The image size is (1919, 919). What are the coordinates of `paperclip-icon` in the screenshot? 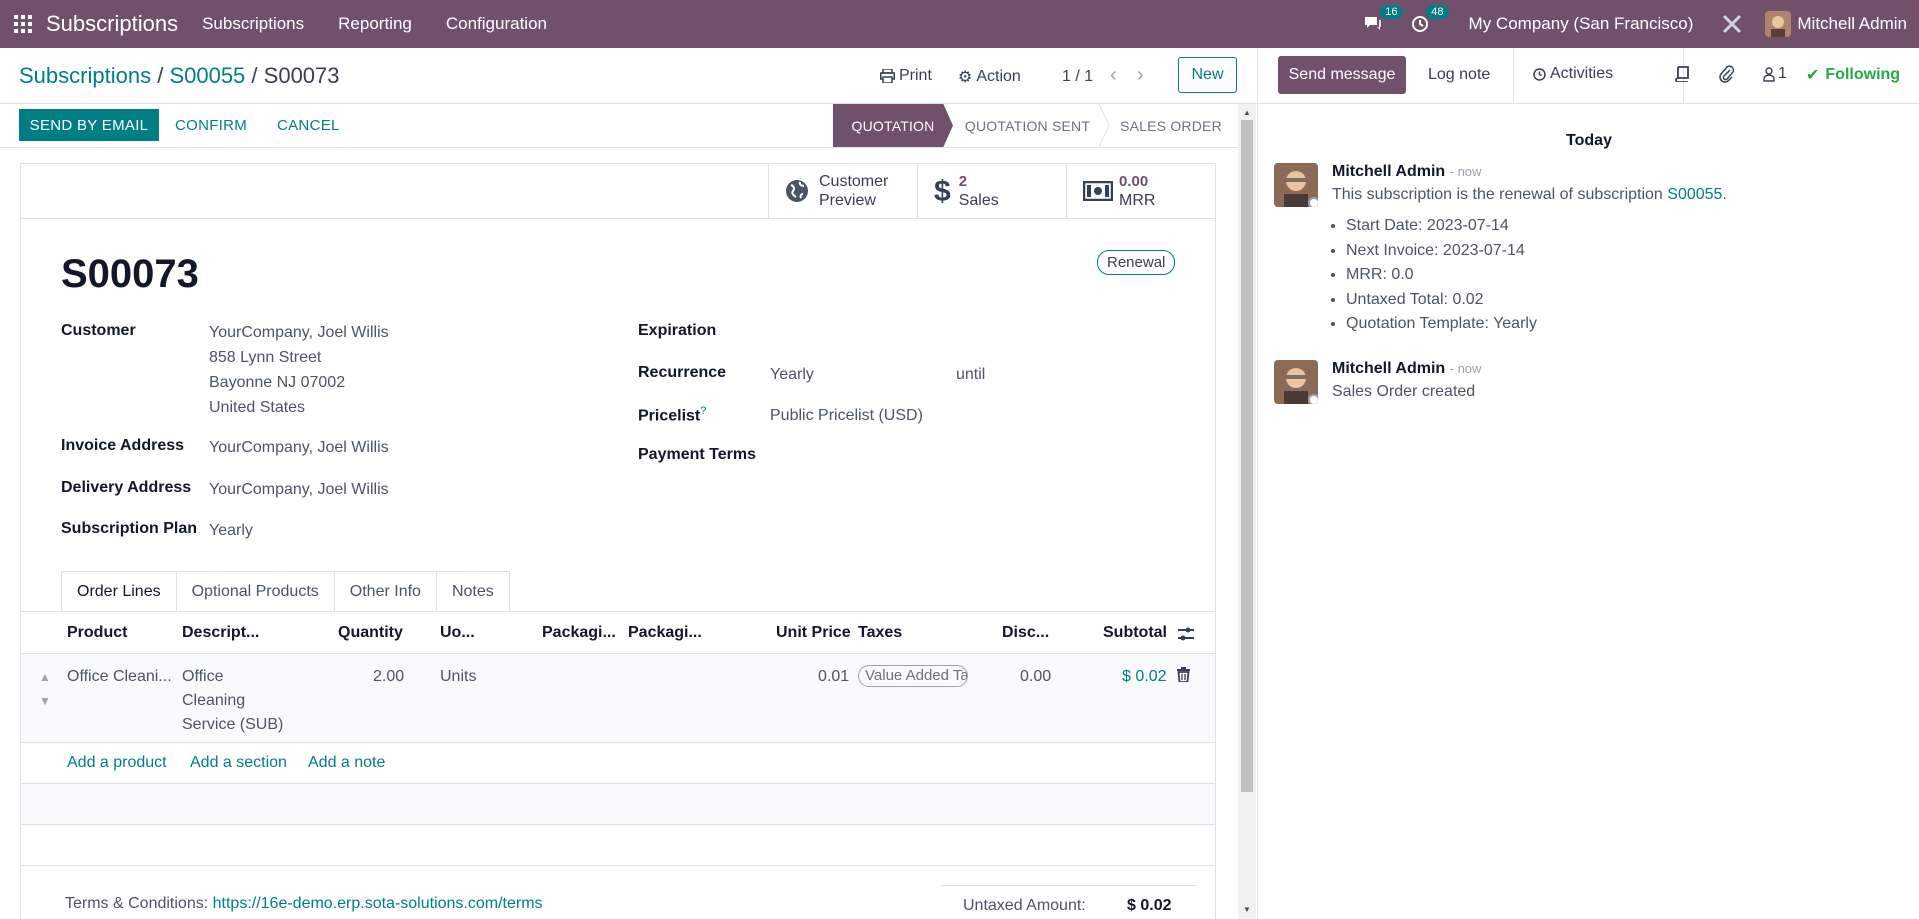 It's located at (1727, 74).